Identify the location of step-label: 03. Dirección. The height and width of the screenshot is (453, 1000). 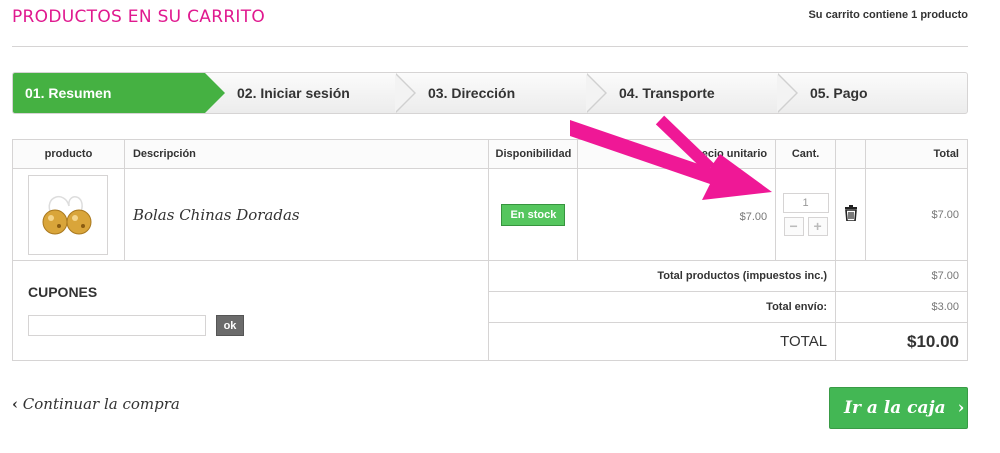
(472, 93).